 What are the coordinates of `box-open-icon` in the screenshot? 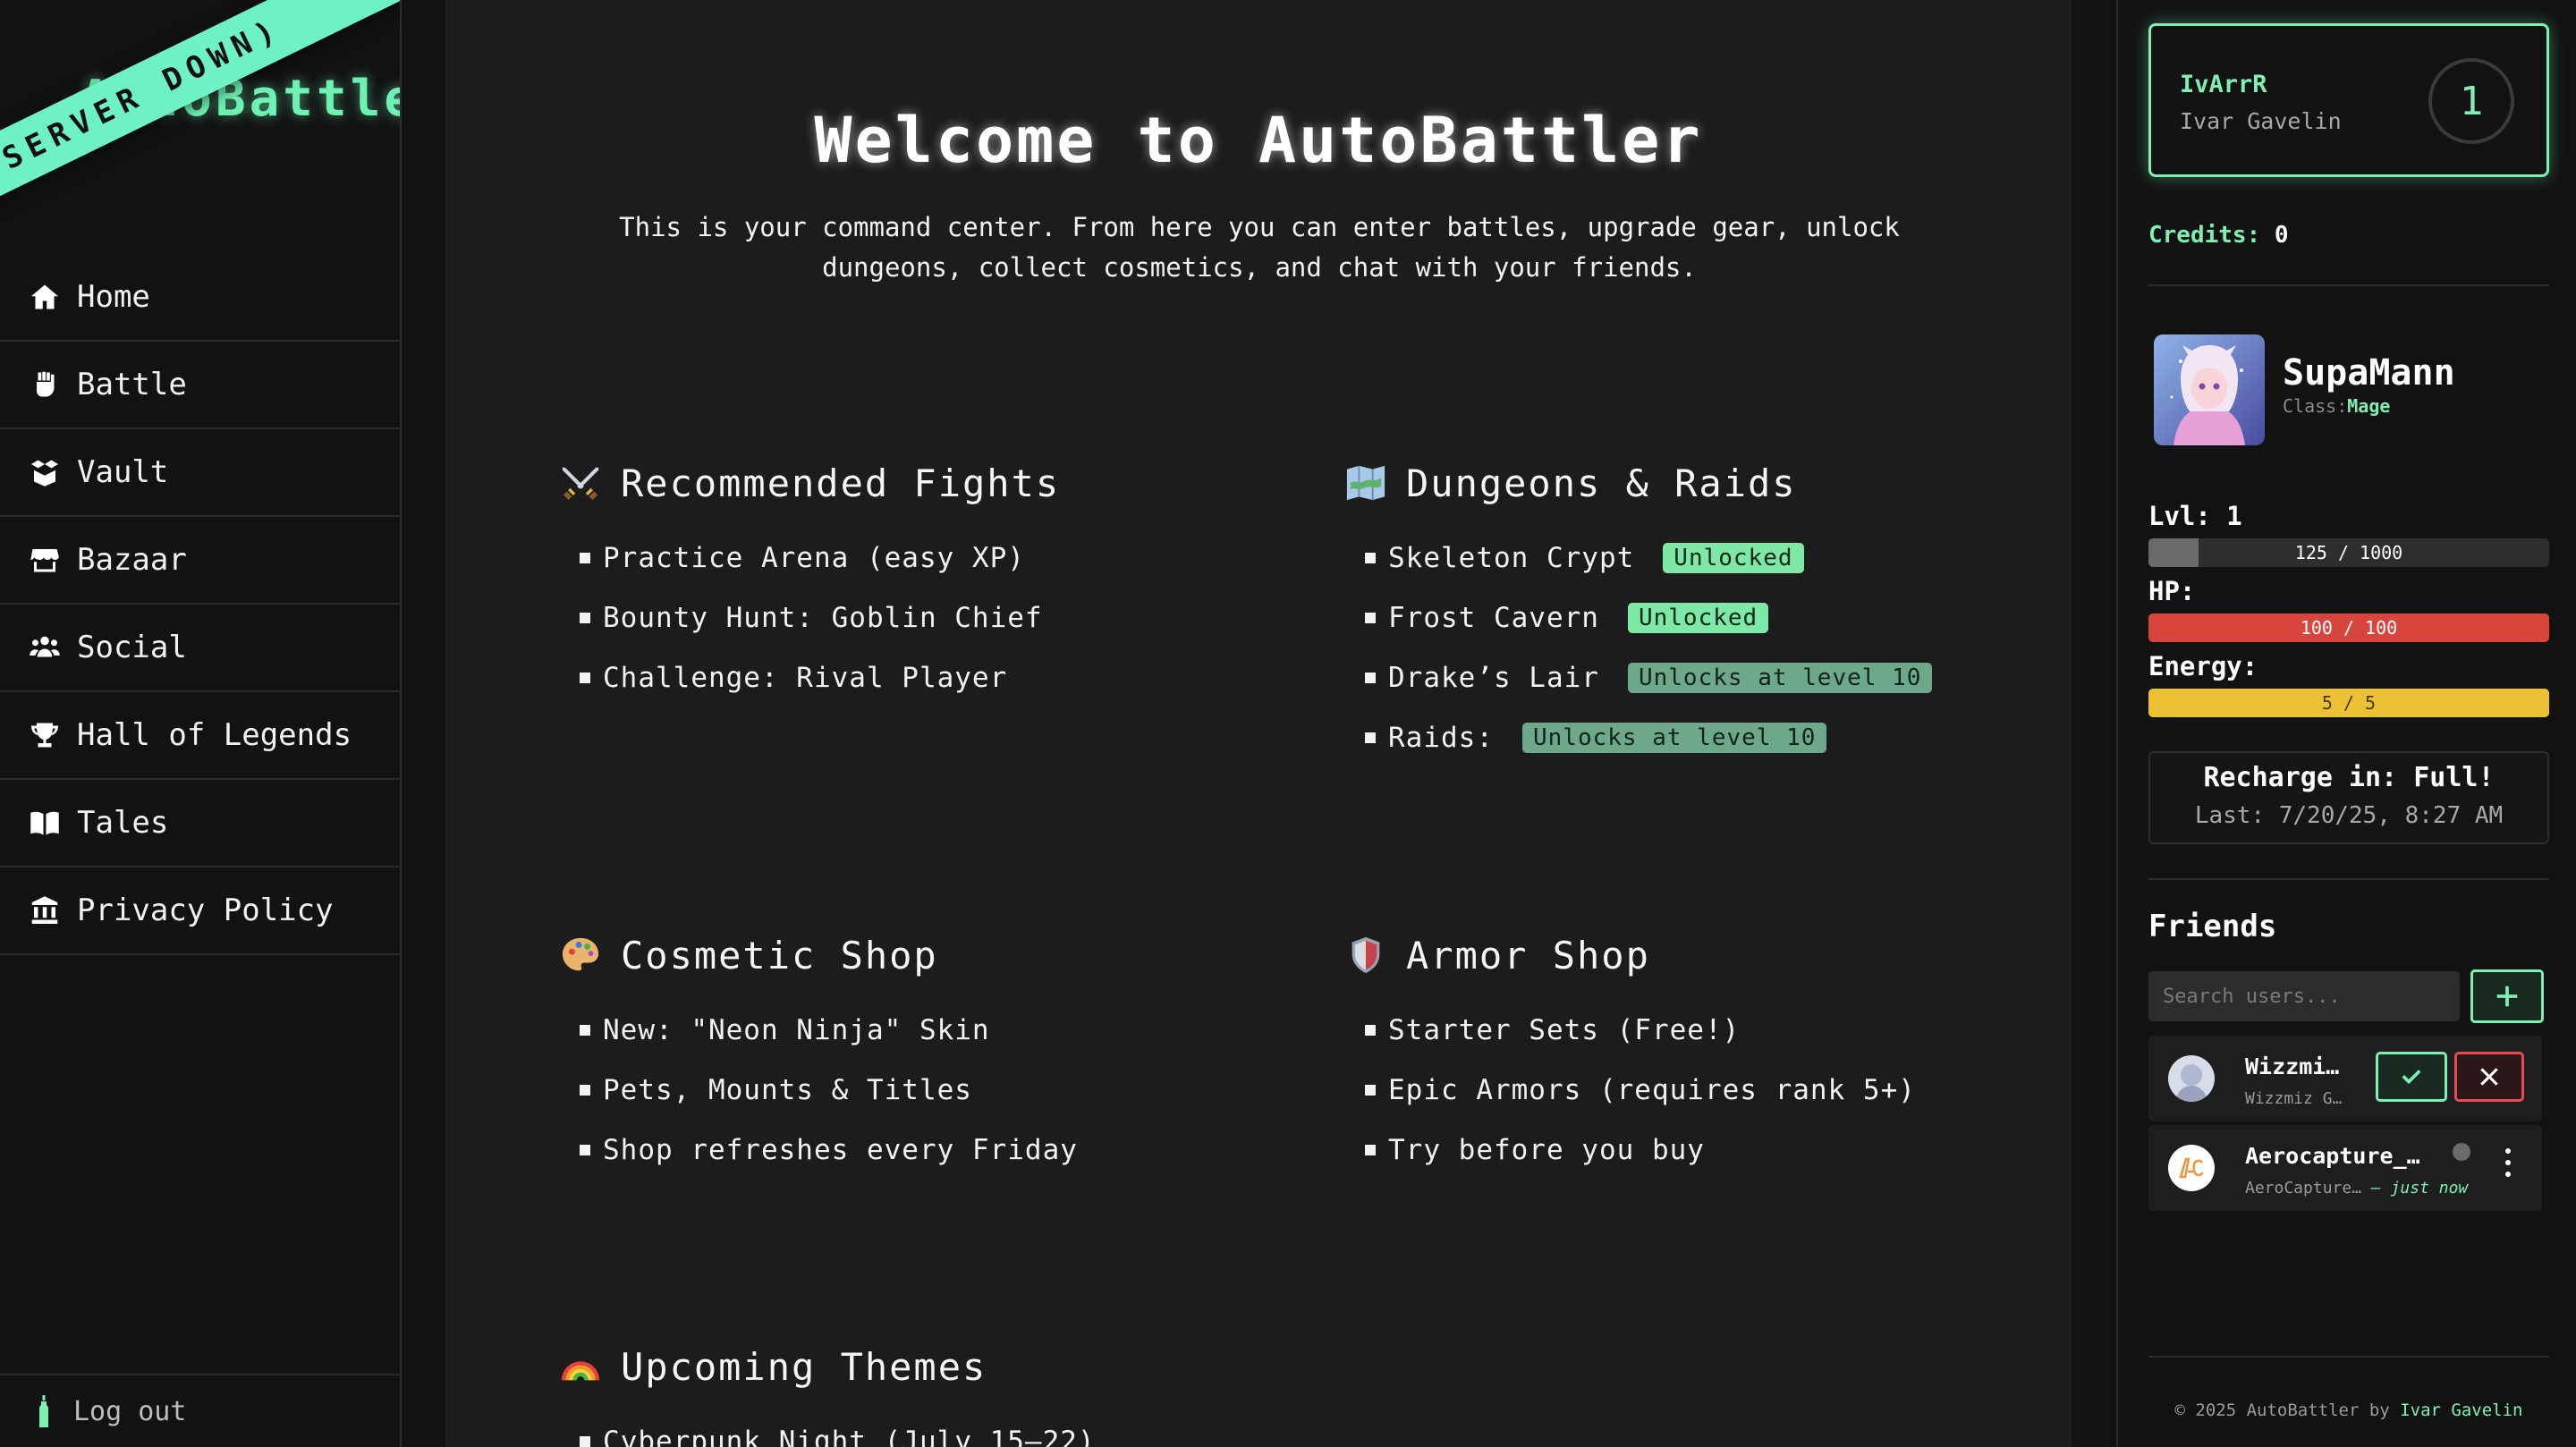 It's located at (45, 472).